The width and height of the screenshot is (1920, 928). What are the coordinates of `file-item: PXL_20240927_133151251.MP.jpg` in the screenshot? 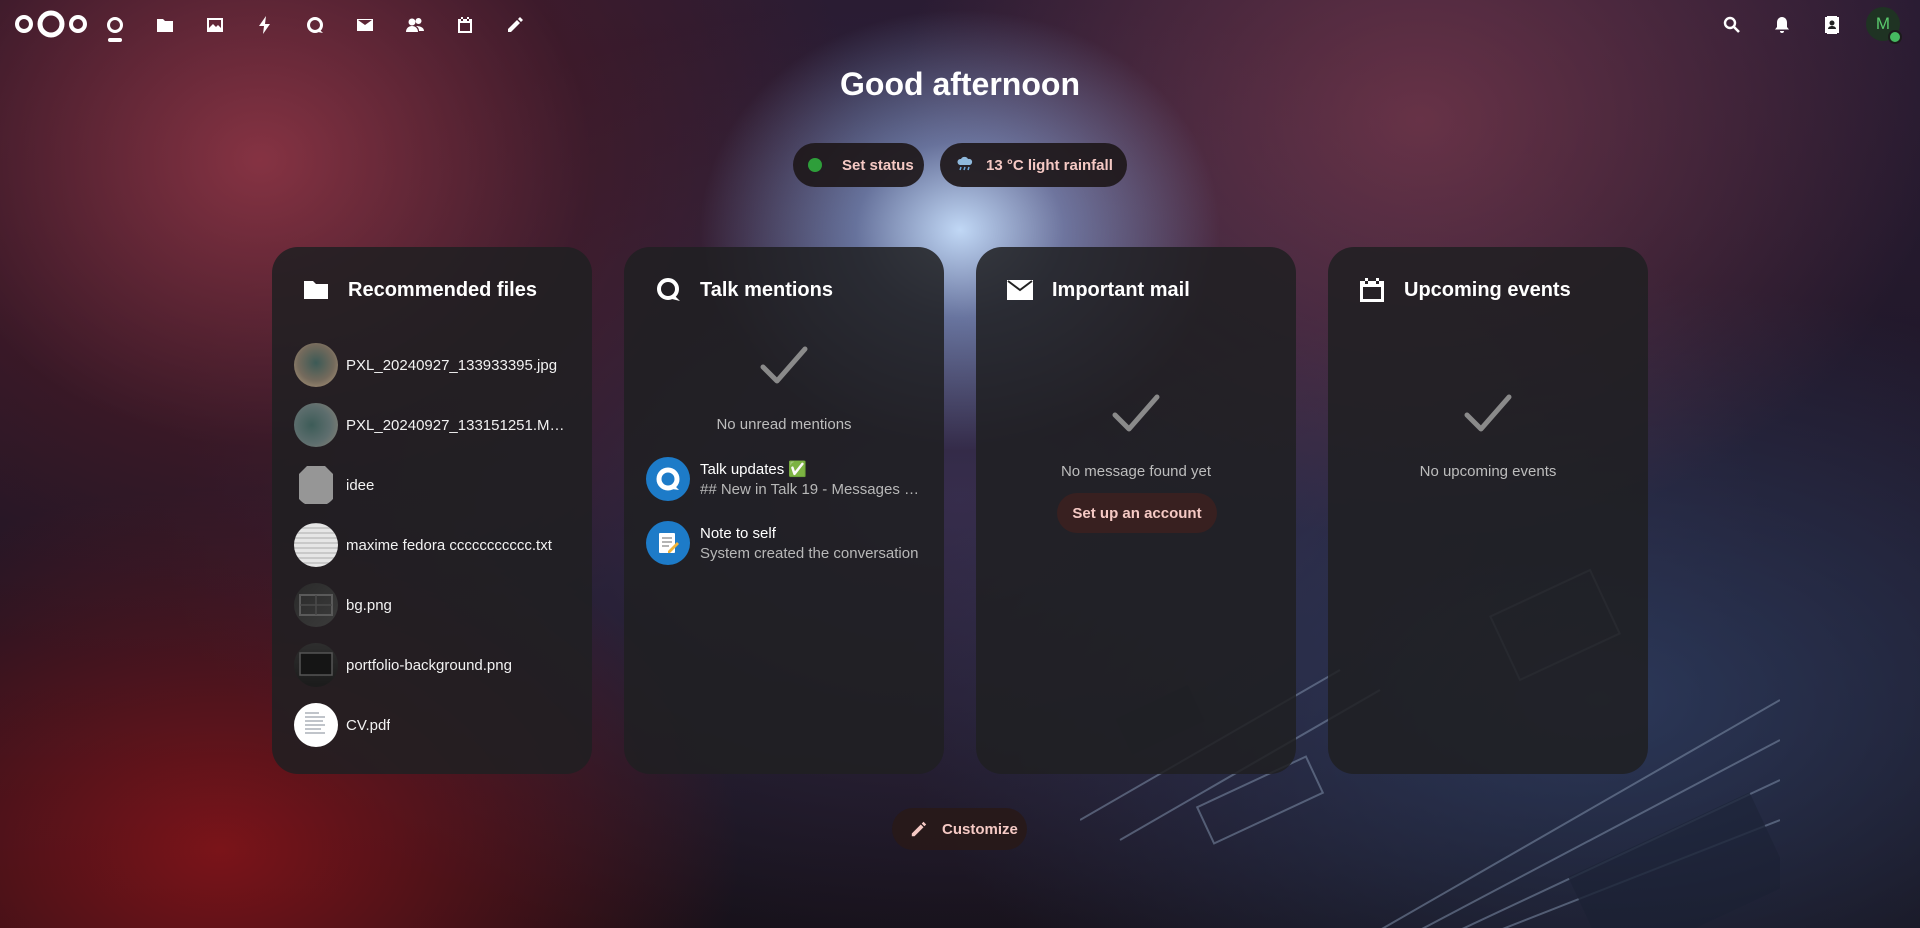 It's located at (439, 425).